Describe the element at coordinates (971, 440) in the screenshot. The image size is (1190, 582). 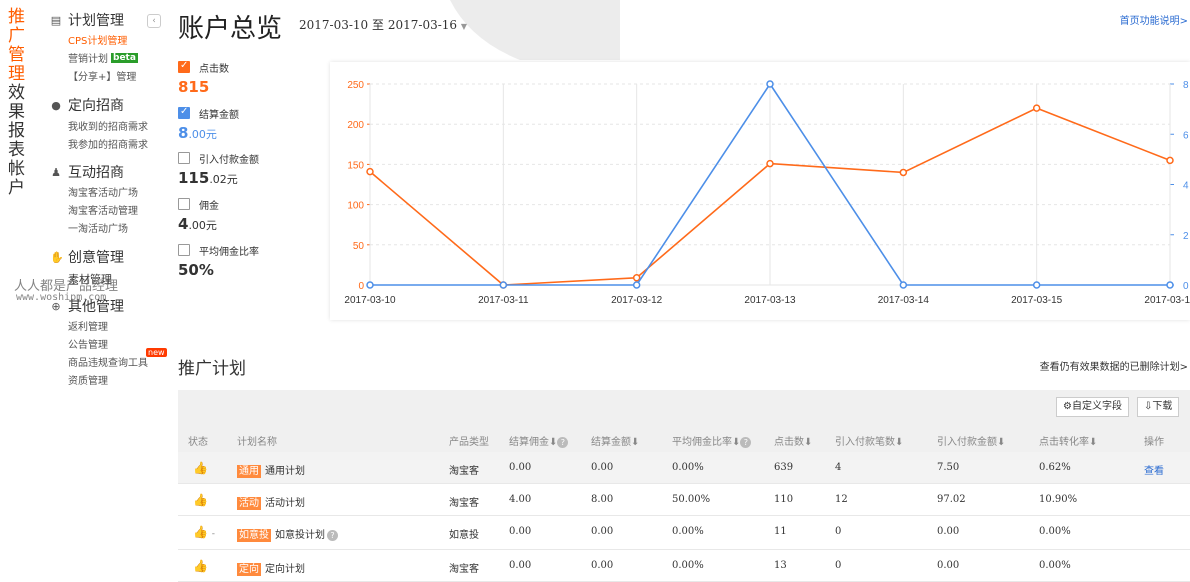
I see `col-amount: 引入付款金额⬇` at that location.